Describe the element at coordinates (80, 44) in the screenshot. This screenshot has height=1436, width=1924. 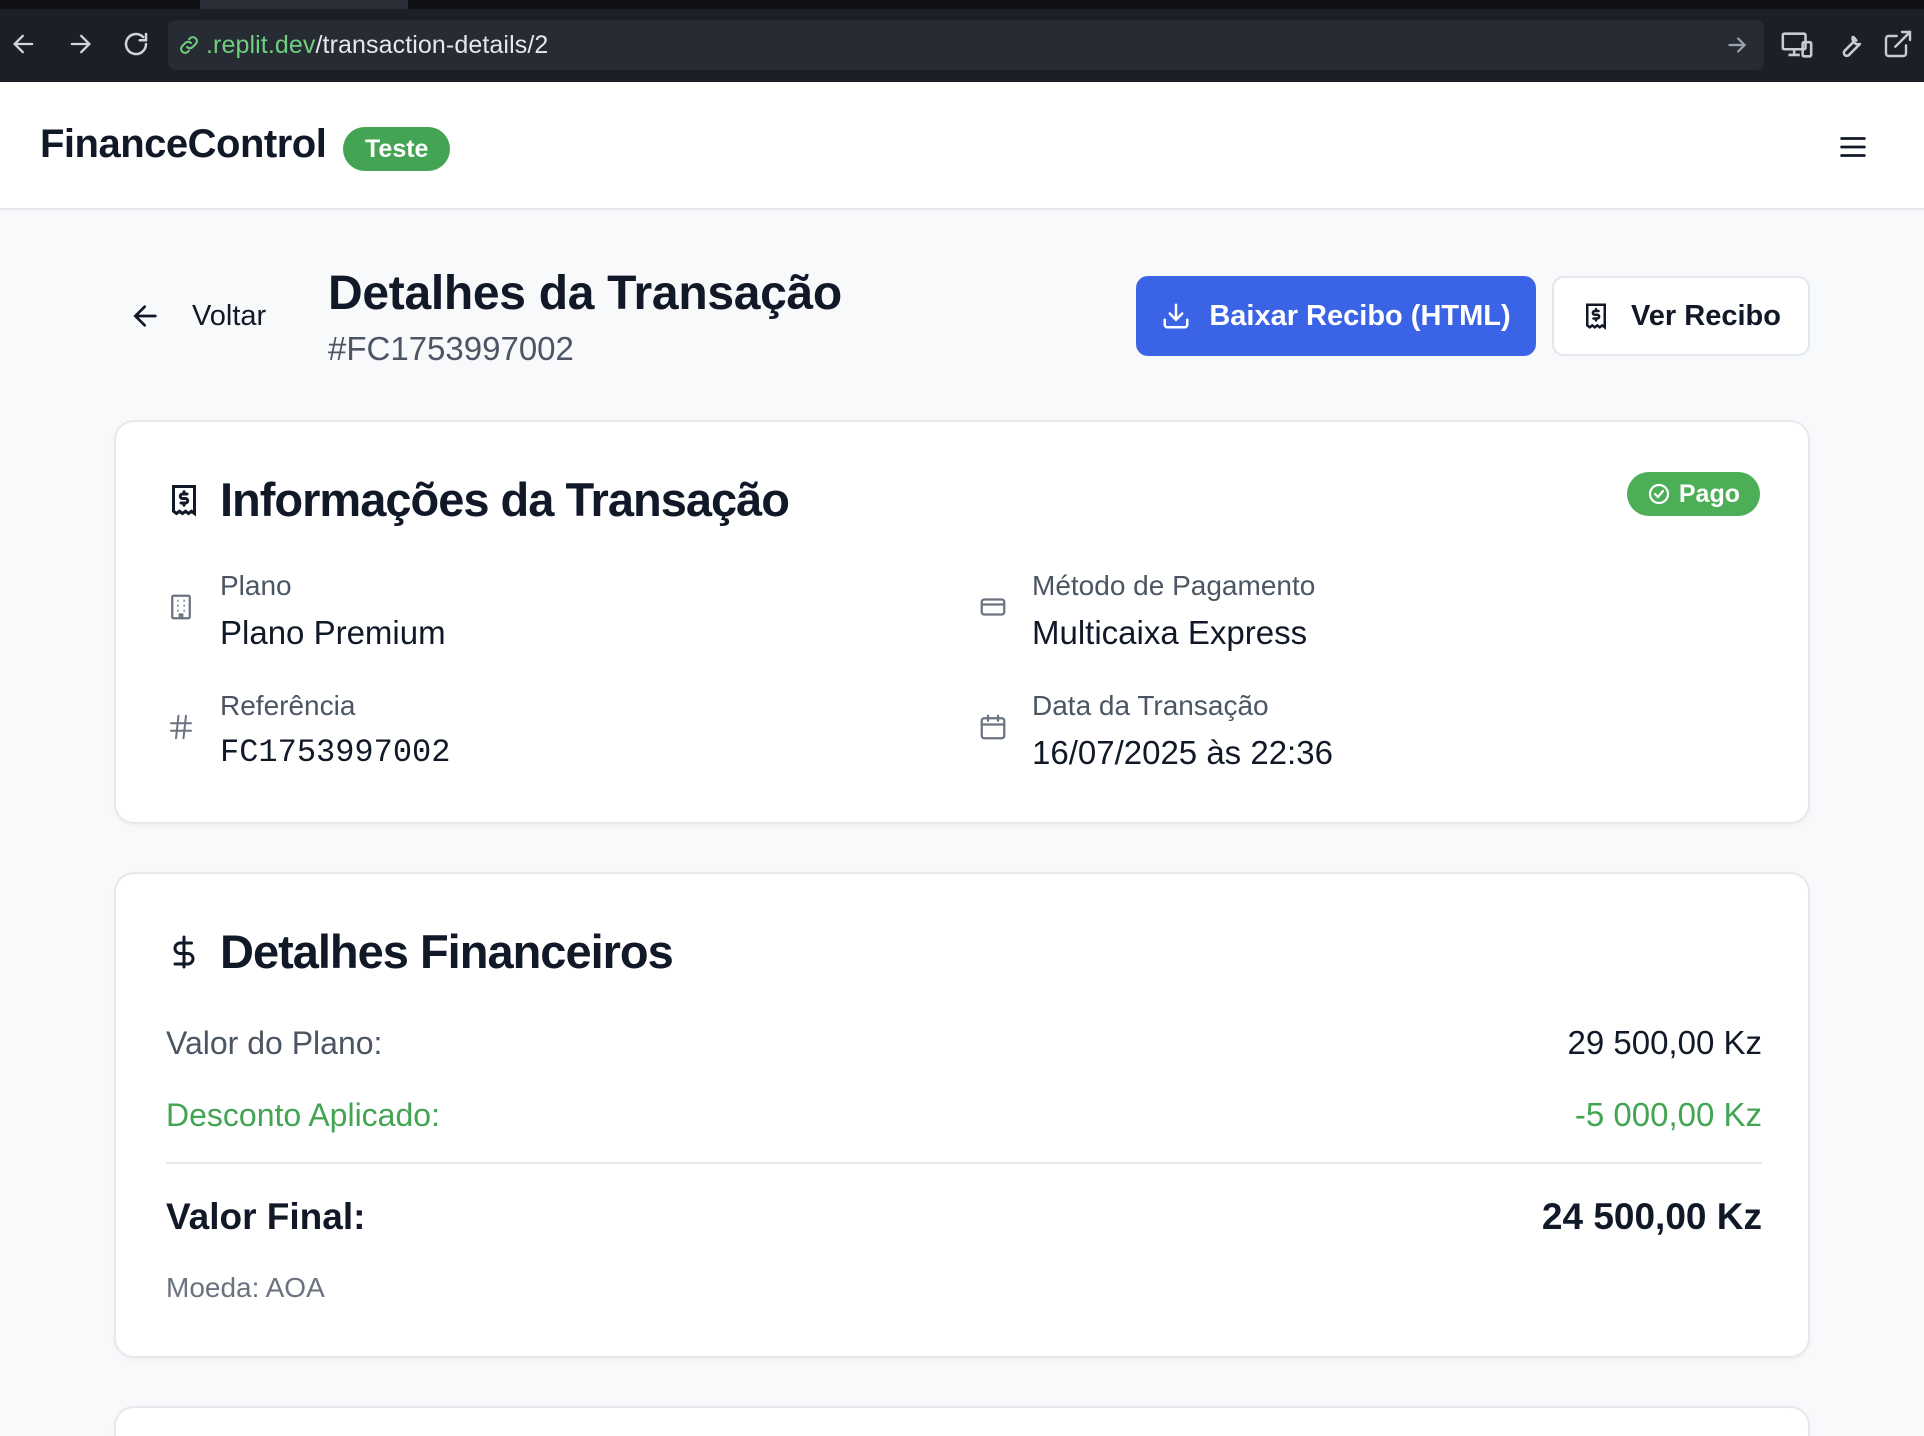
I see `forward-icon` at that location.